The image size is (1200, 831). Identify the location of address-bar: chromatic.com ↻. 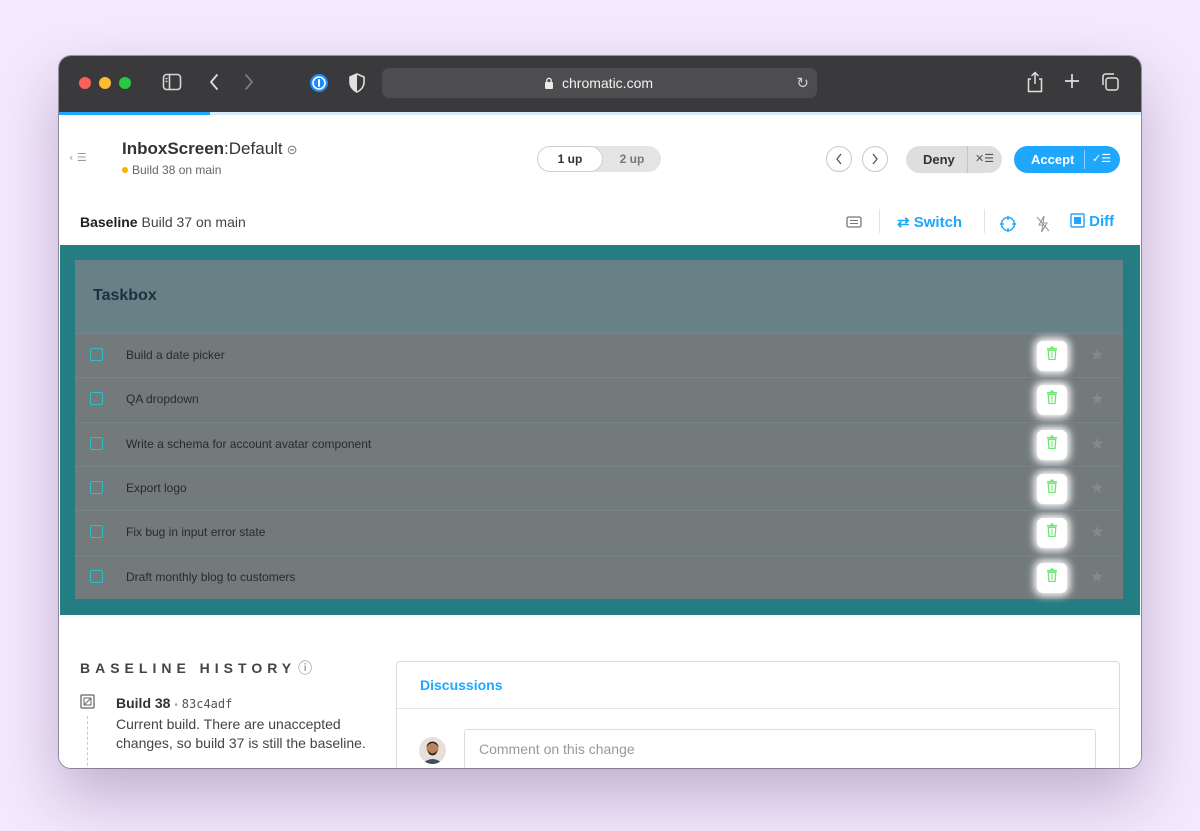
(599, 83).